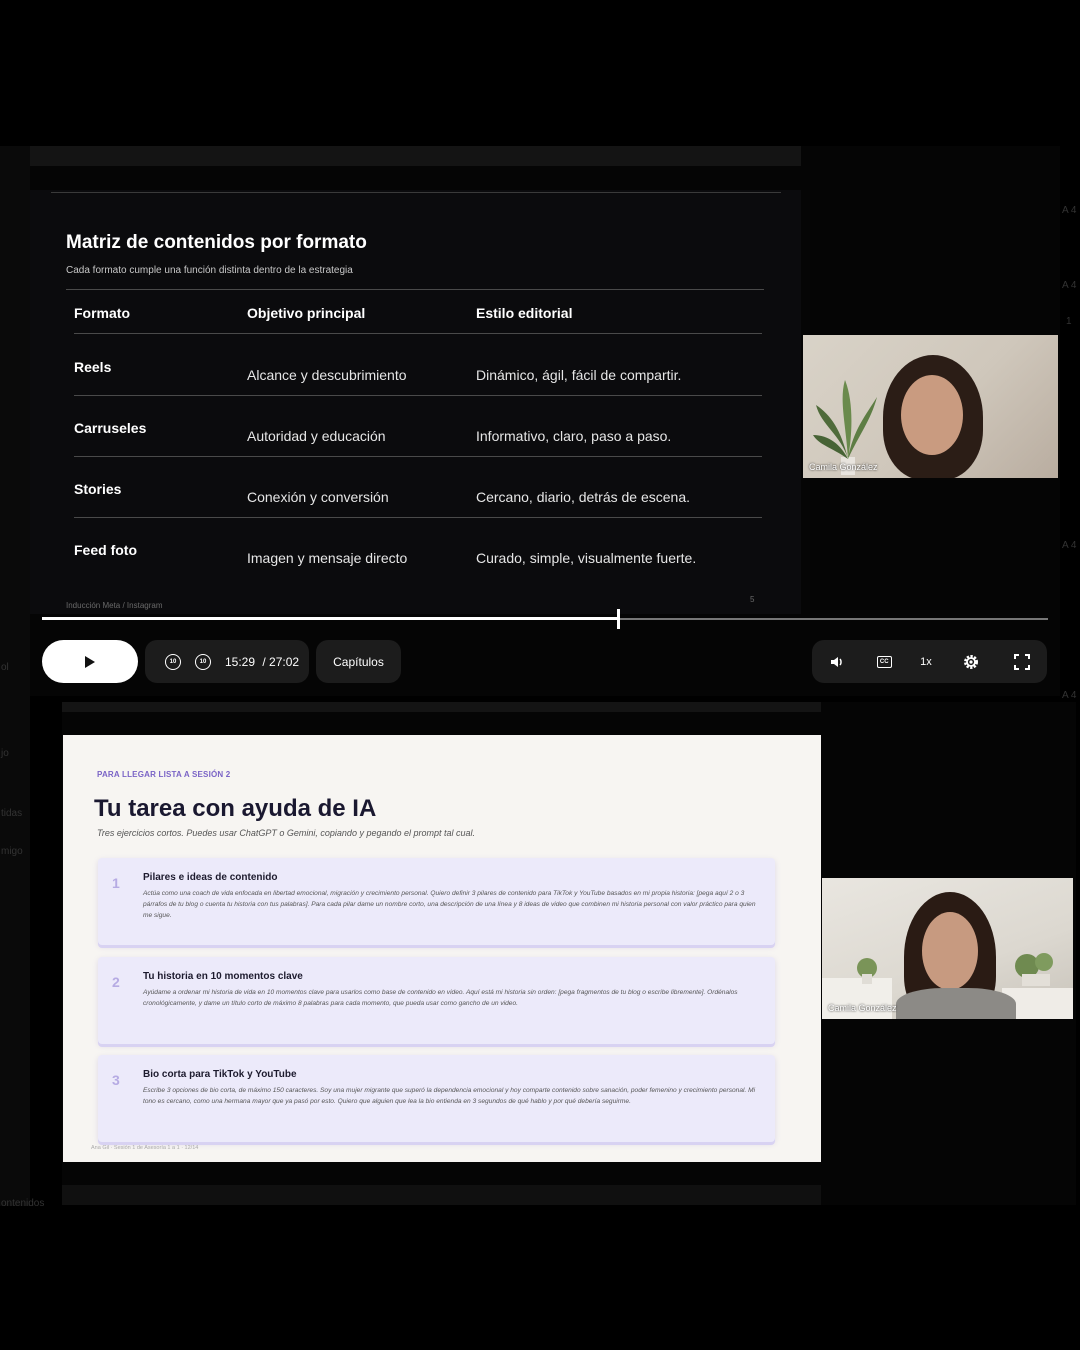  I want to click on table-header-objetivo: Objetivo principal, so click(306, 313).